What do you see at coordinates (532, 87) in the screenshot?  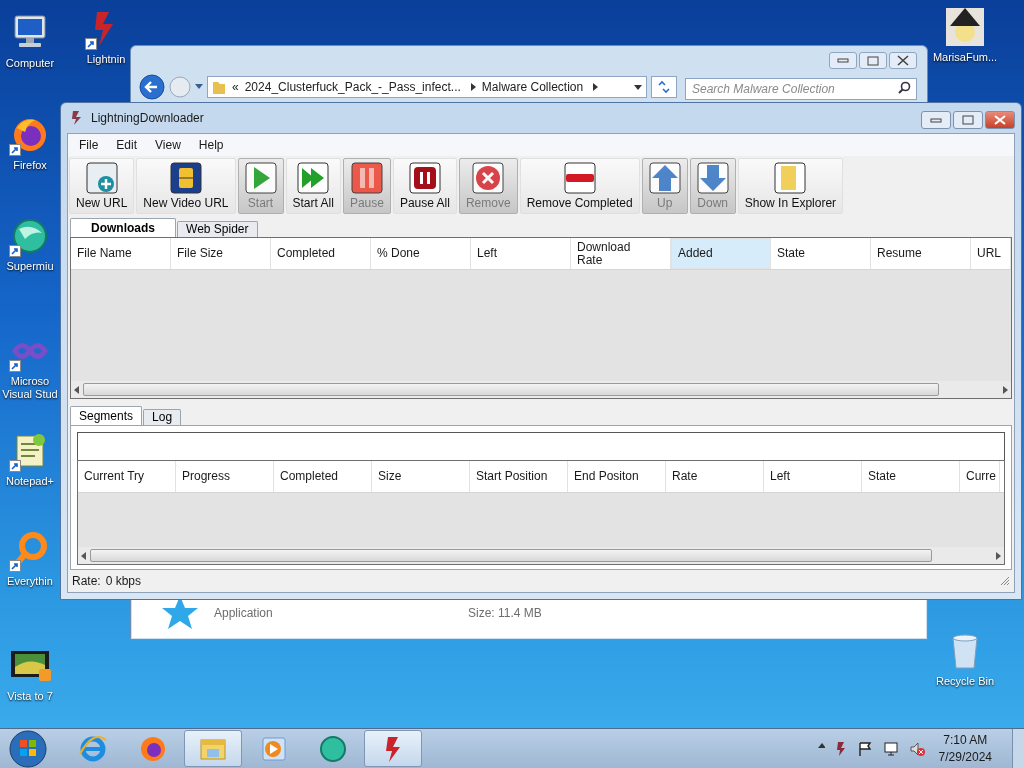 I see `breadcrumb-item: Malware Collection` at bounding box center [532, 87].